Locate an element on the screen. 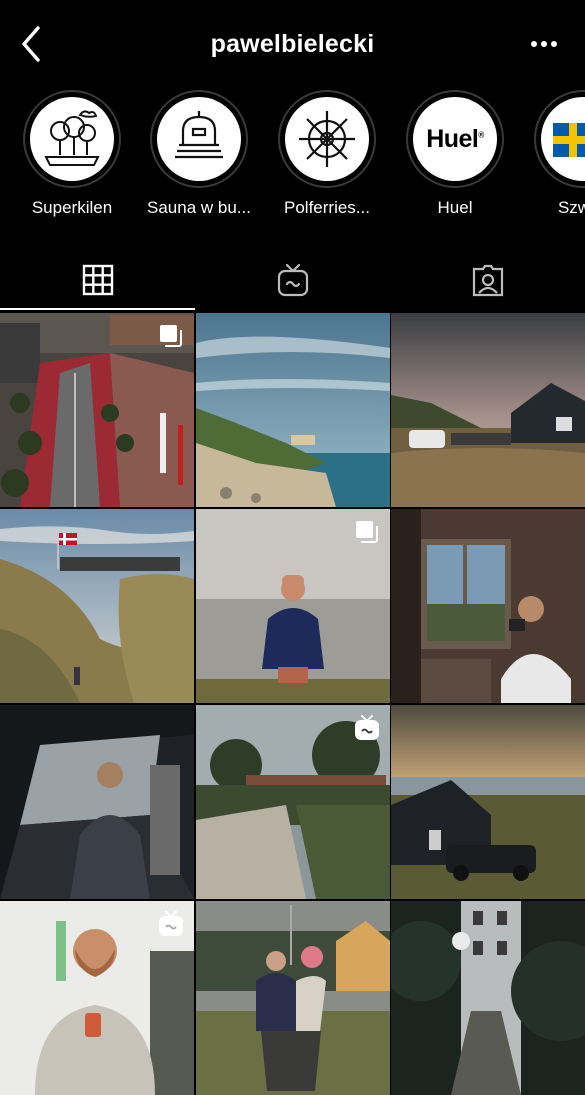  profile-username: pawelbielecki is located at coordinates (292, 44).